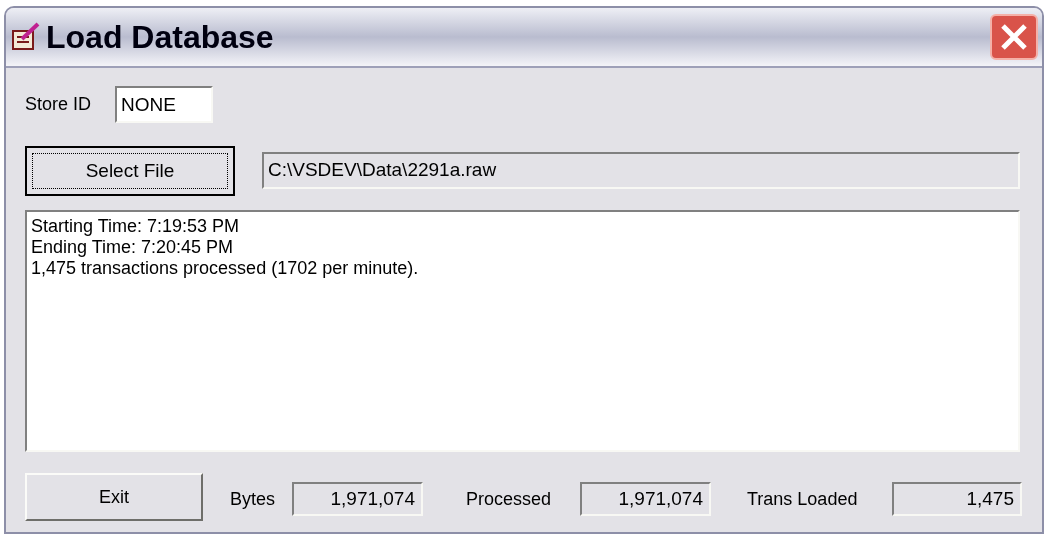  I want to click on log-line: Starting Time: 7:19:53 PM, so click(135, 226).